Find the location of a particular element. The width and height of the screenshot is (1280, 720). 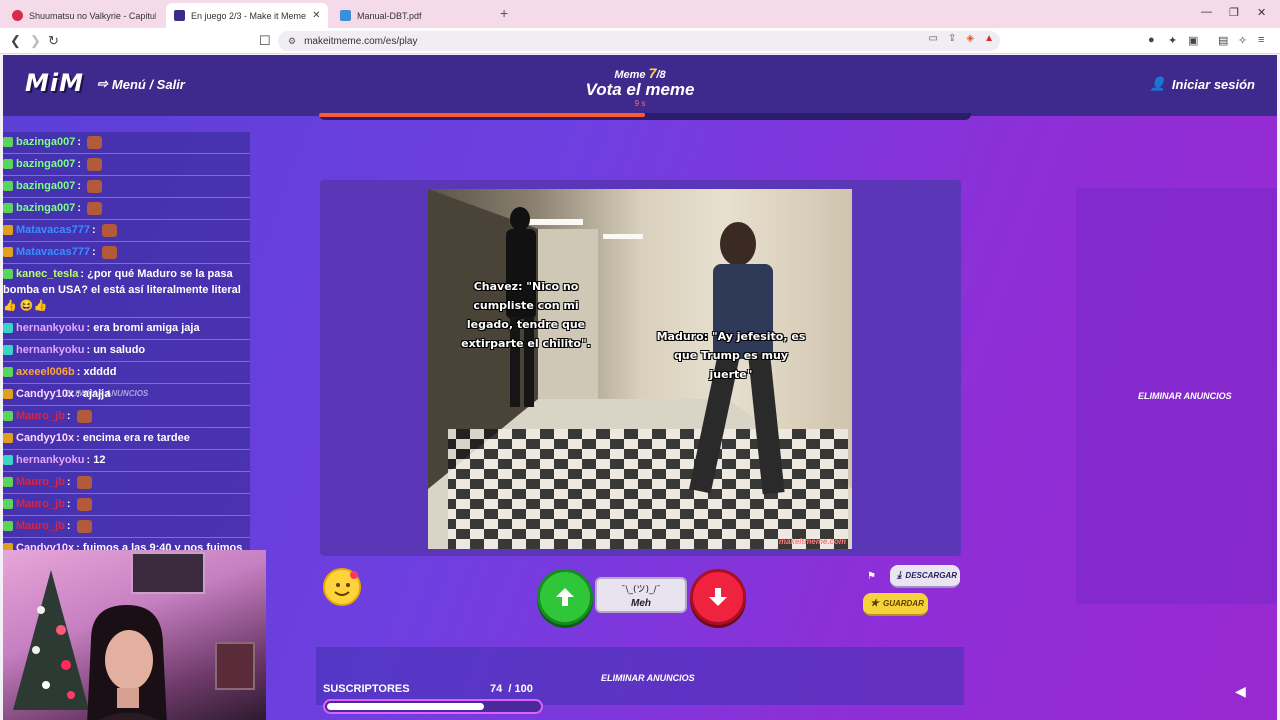

menu-icon: ≡ is located at coordinates (1261, 40).